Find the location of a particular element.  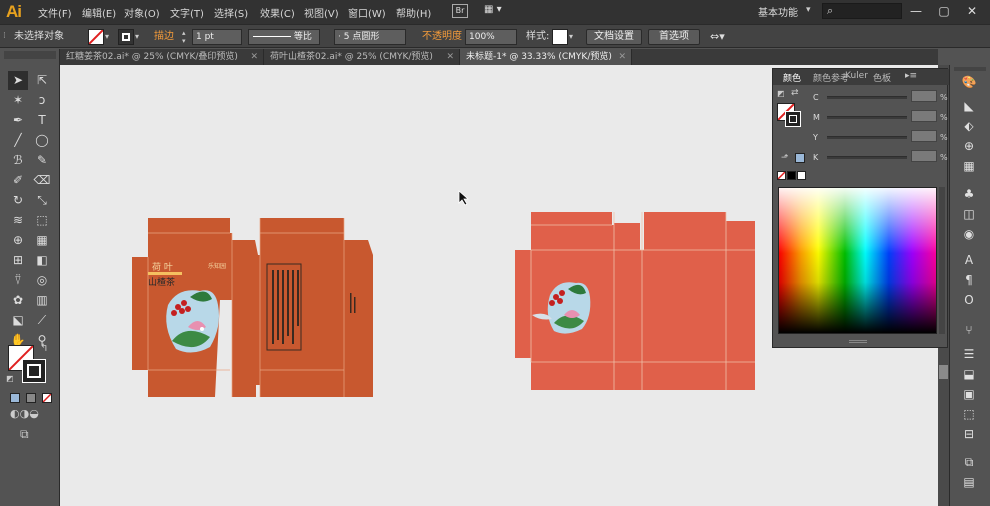

color-guide-icon: ◣ is located at coordinates (969, 106).